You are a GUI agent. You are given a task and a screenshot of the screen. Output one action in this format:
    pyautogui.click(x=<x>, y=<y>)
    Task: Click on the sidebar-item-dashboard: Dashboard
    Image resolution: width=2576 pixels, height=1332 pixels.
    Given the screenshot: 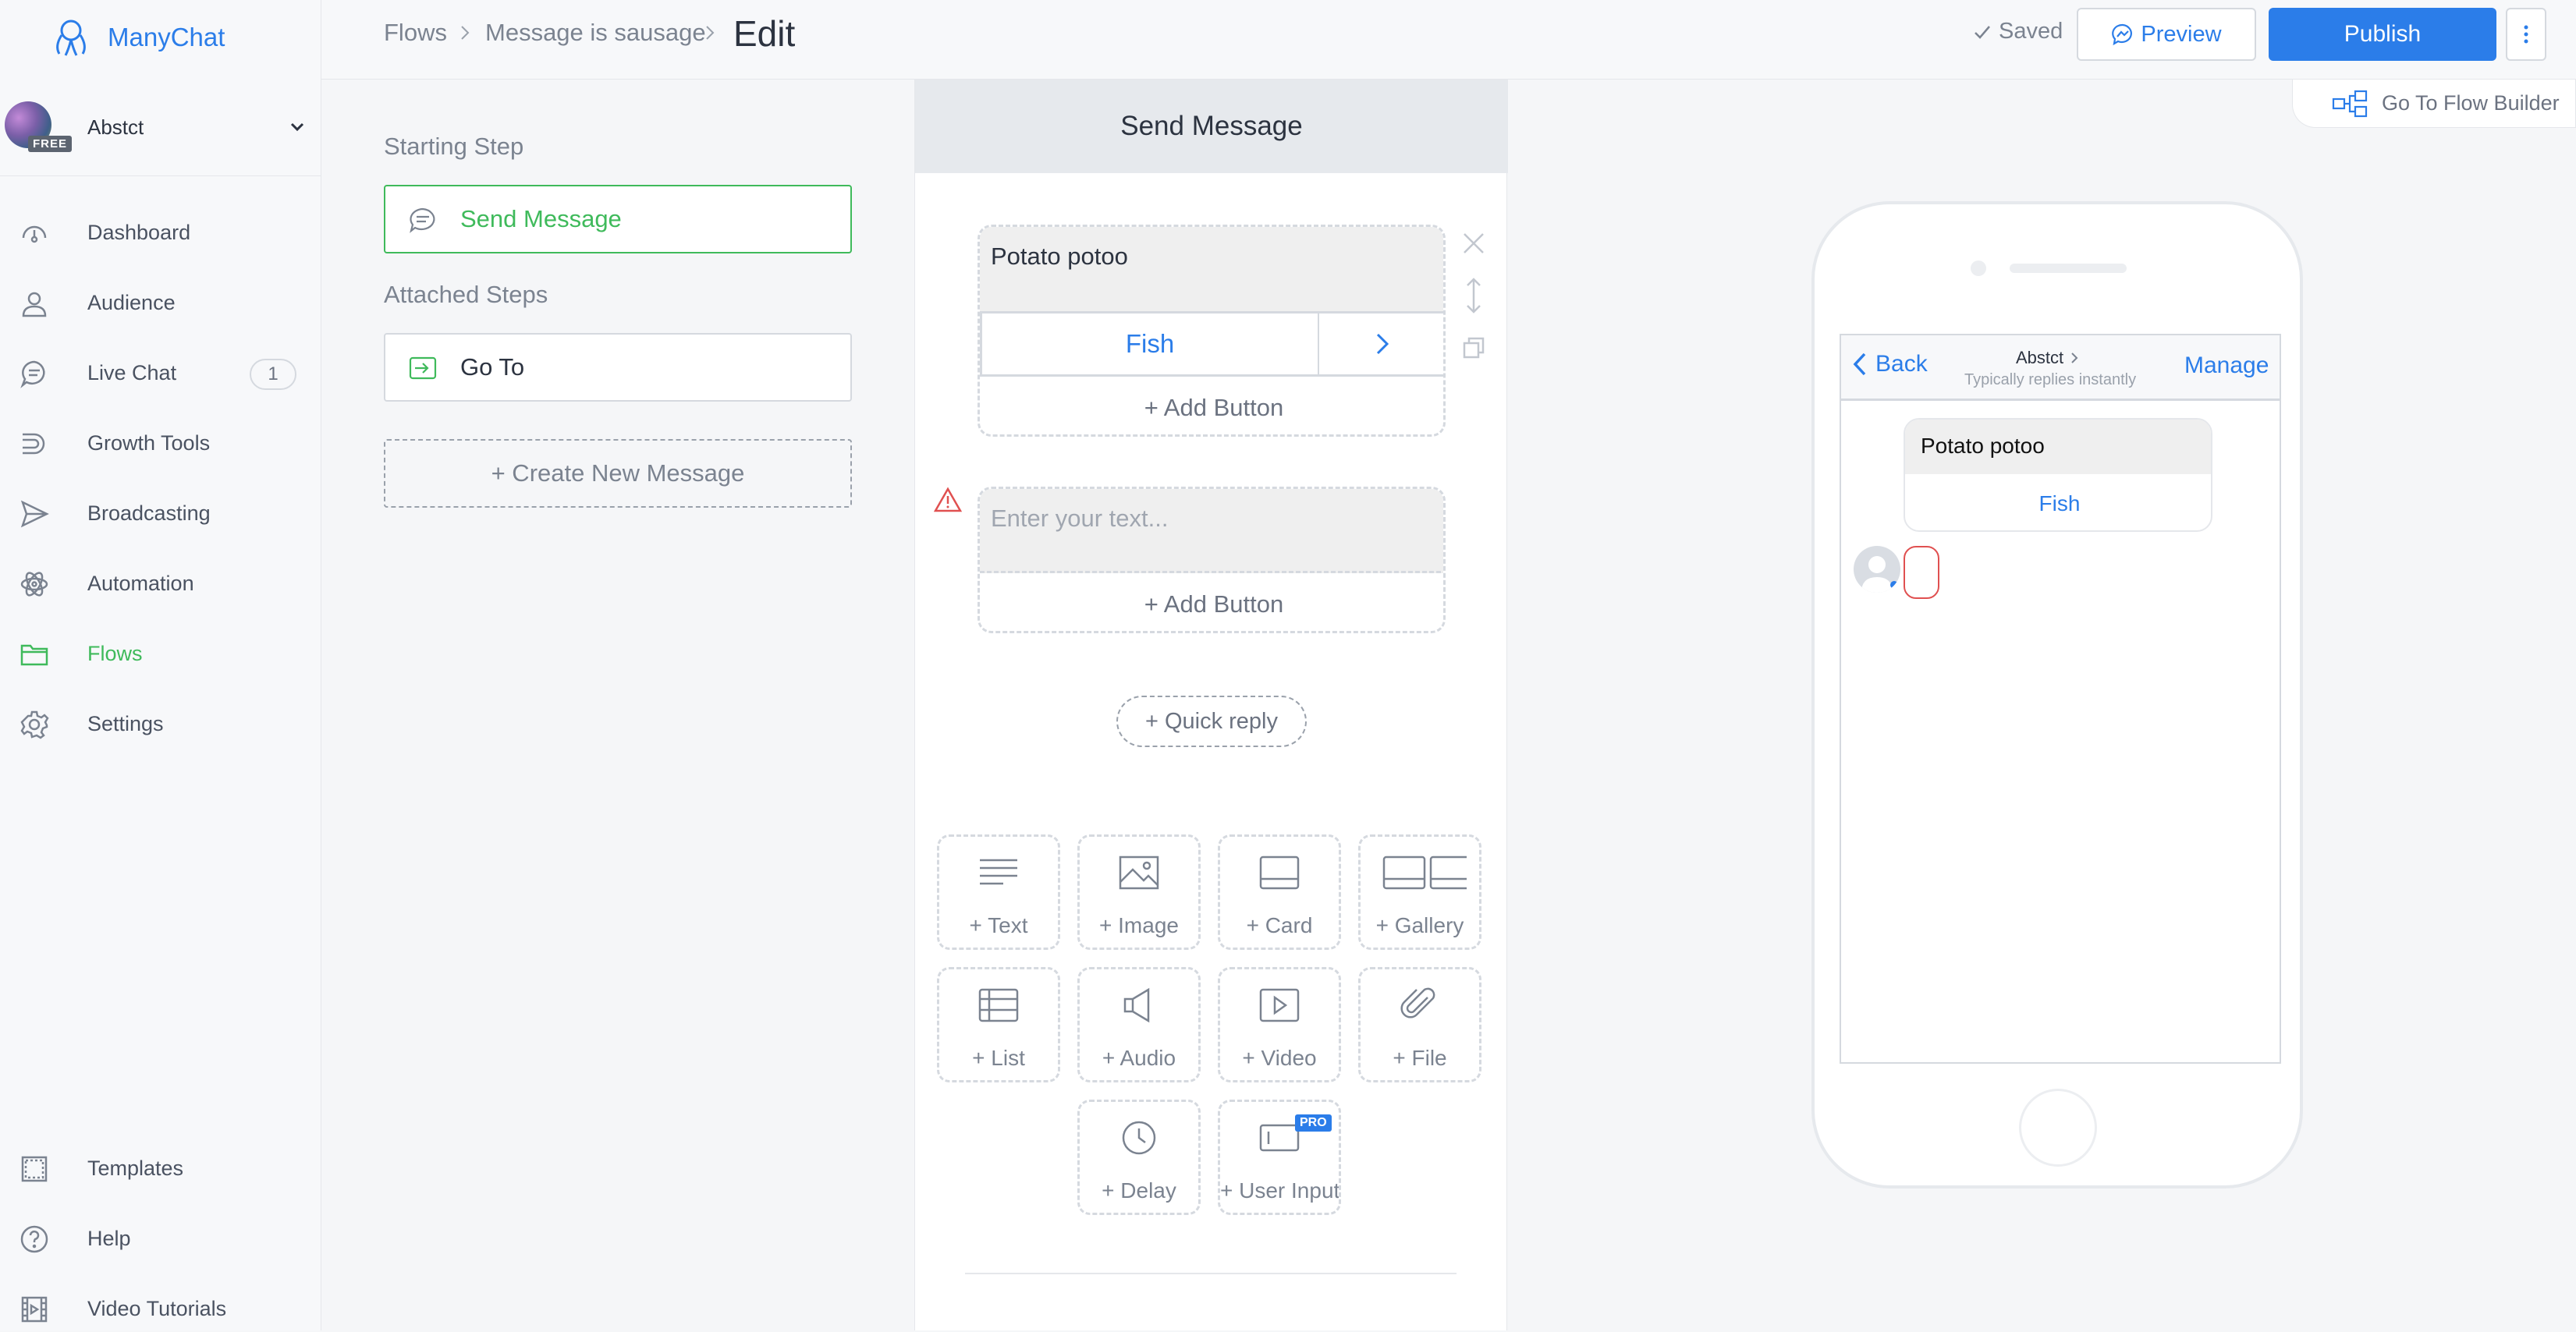 What is the action you would take?
    pyautogui.click(x=160, y=233)
    